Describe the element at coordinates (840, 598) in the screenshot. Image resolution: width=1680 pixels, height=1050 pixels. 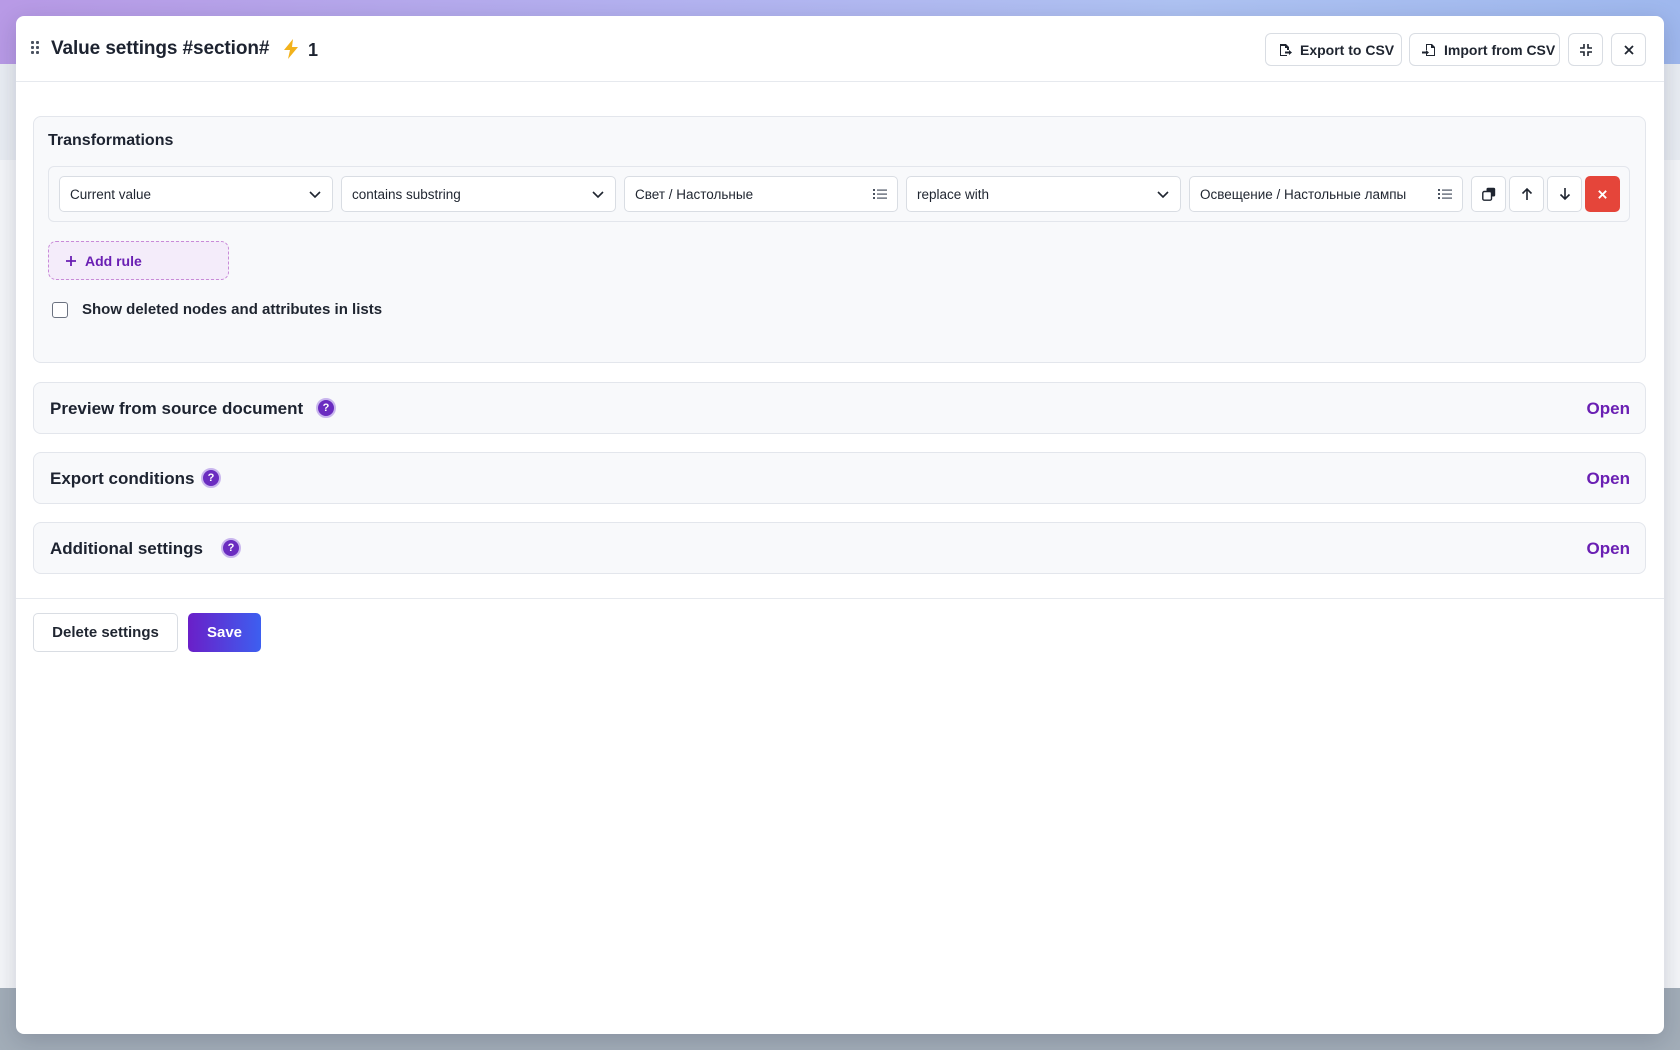
I see `footer-divider` at that location.